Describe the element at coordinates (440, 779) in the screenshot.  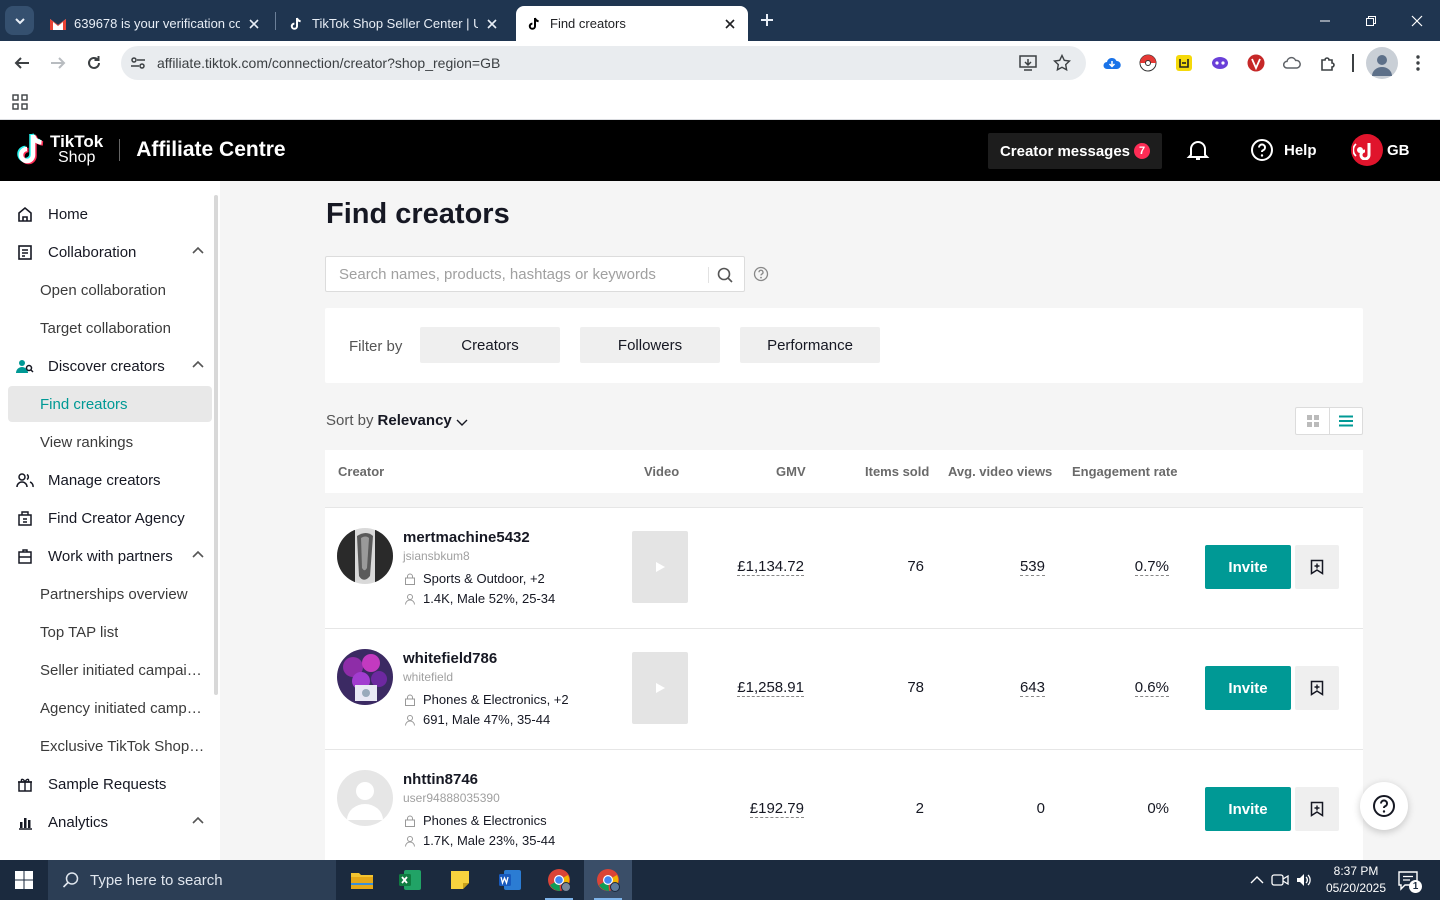
I see `creator-name: nhttin8746` at that location.